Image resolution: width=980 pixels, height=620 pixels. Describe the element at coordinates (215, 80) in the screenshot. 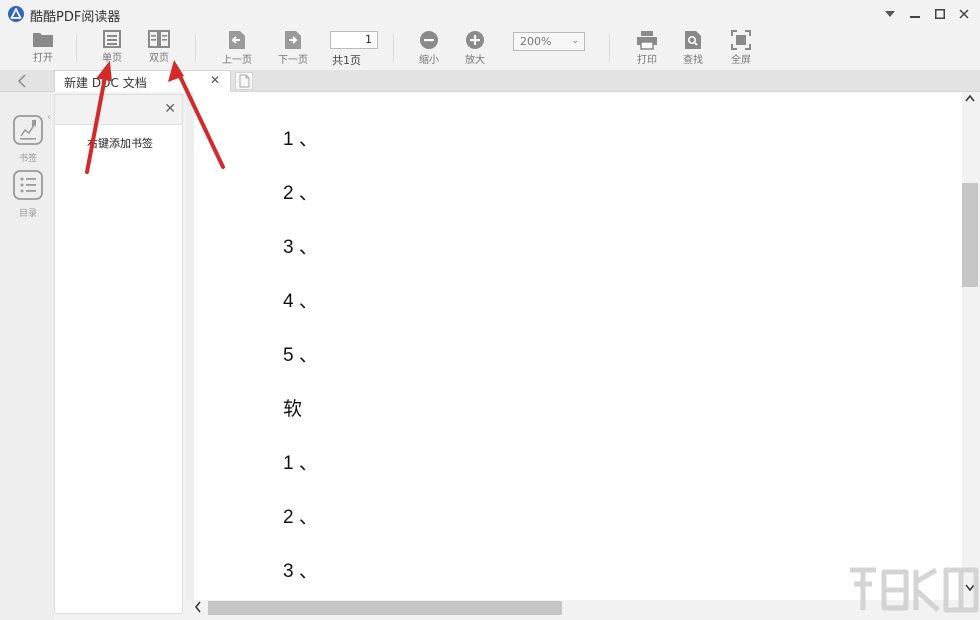

I see `tab-close-icon: ✕` at that location.